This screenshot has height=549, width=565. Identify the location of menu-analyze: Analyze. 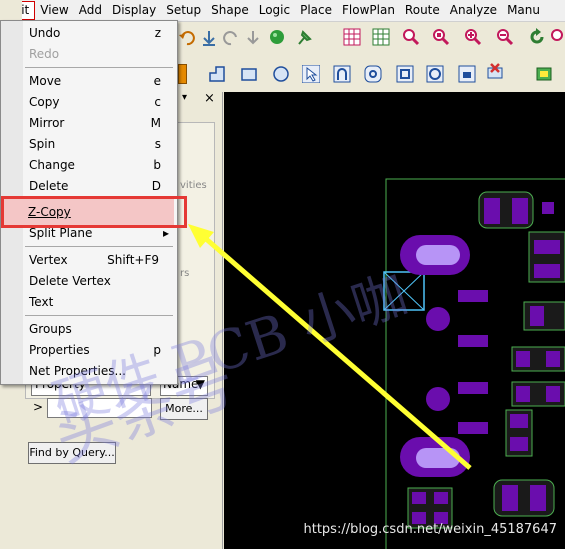
(473, 10).